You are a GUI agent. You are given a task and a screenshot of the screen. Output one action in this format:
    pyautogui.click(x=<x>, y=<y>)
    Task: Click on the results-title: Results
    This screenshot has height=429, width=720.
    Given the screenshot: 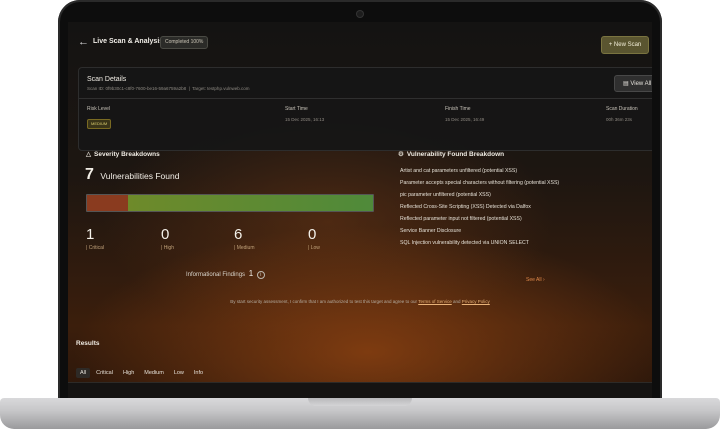 What is the action you would take?
    pyautogui.click(x=88, y=343)
    